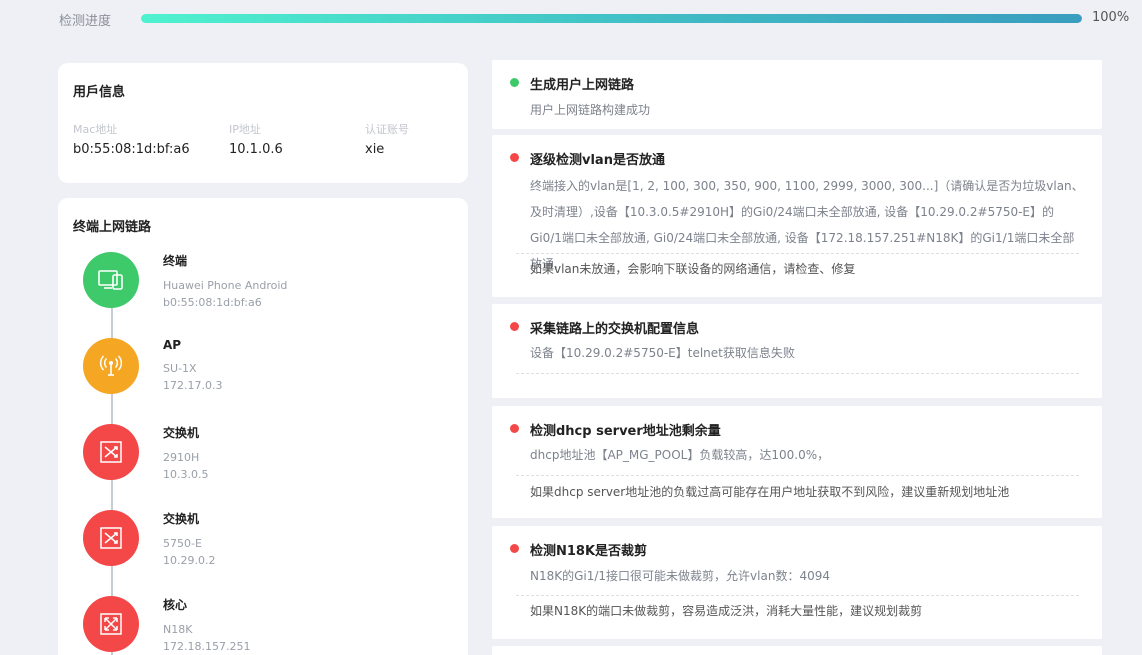 This screenshot has width=1142, height=655. I want to click on result-card, so click(797, 650).